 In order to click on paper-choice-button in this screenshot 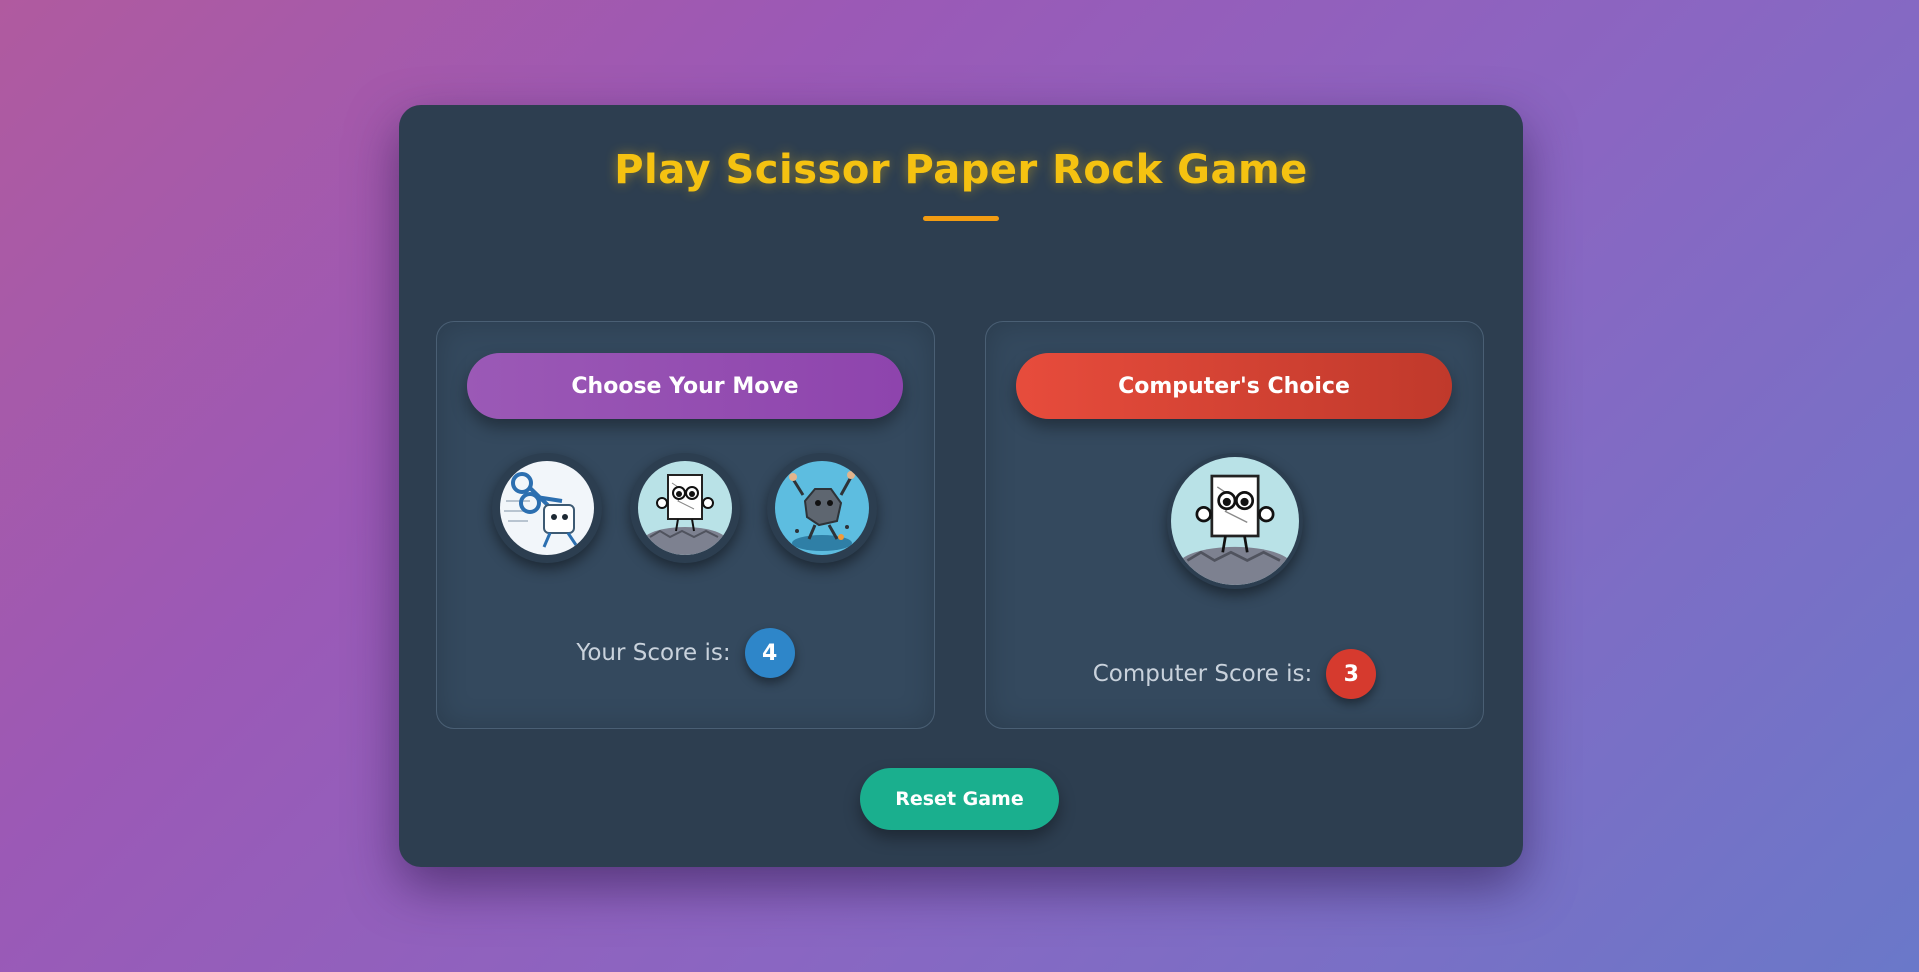, I will do `click(684, 508)`.